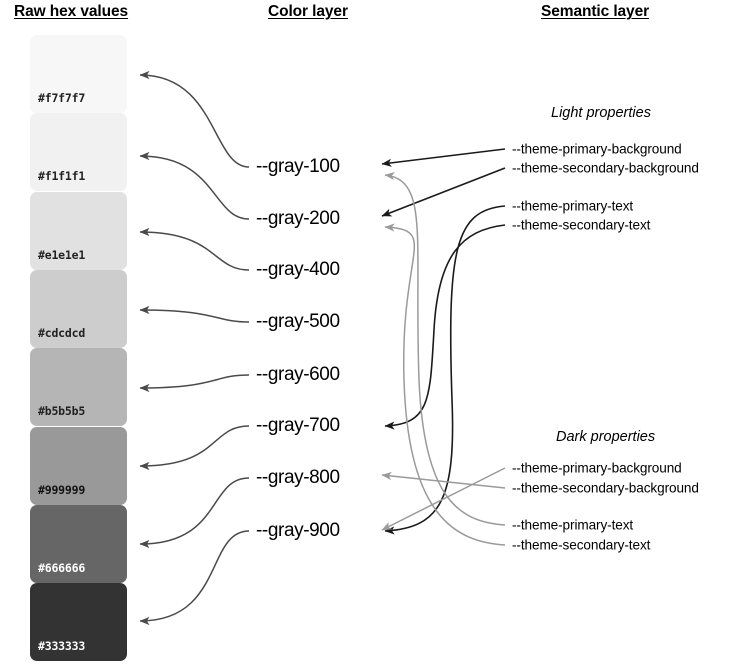 The image size is (756, 671). Describe the element at coordinates (71, 11) in the screenshot. I see `column-header-raw-hex-values: Raw hex values` at that location.